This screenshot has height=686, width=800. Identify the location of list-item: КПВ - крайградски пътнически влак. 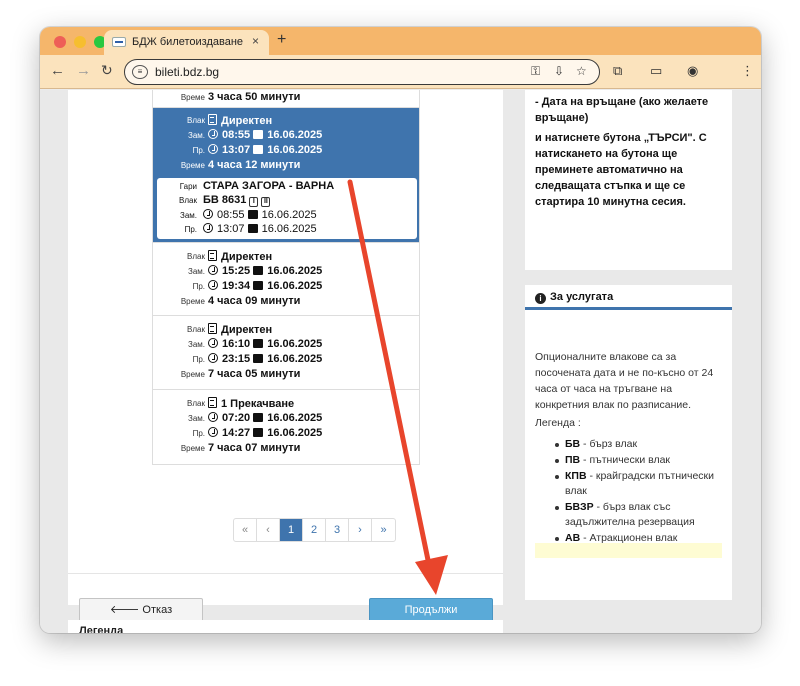
(642, 484).